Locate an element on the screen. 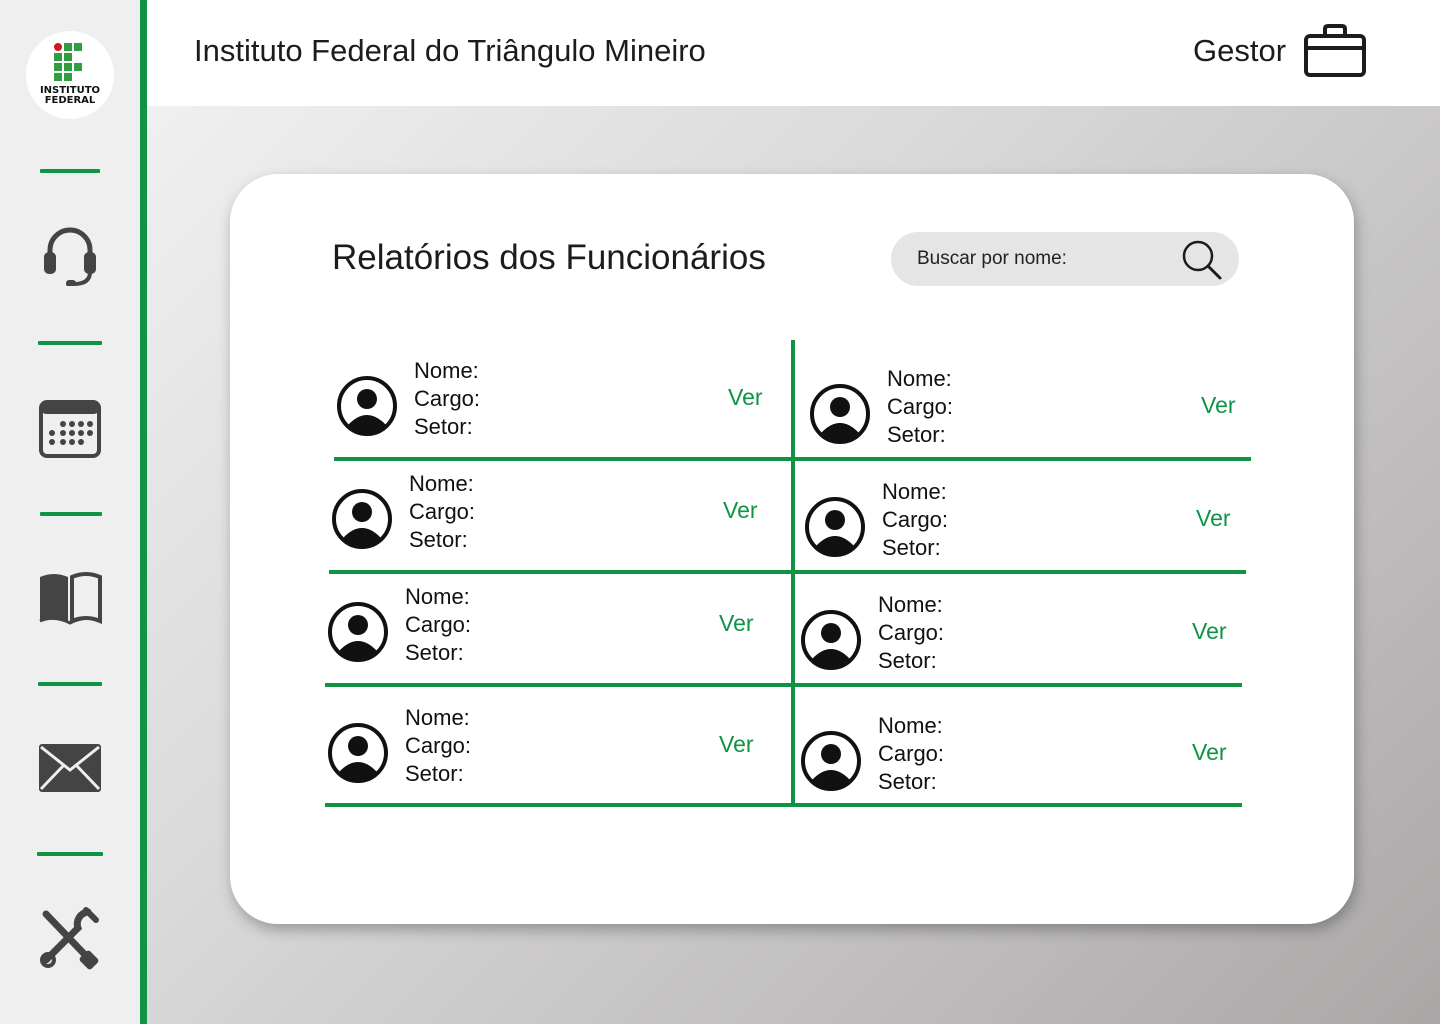 Image resolution: width=1440 pixels, height=1024 pixels. calendar-icon is located at coordinates (70, 429).